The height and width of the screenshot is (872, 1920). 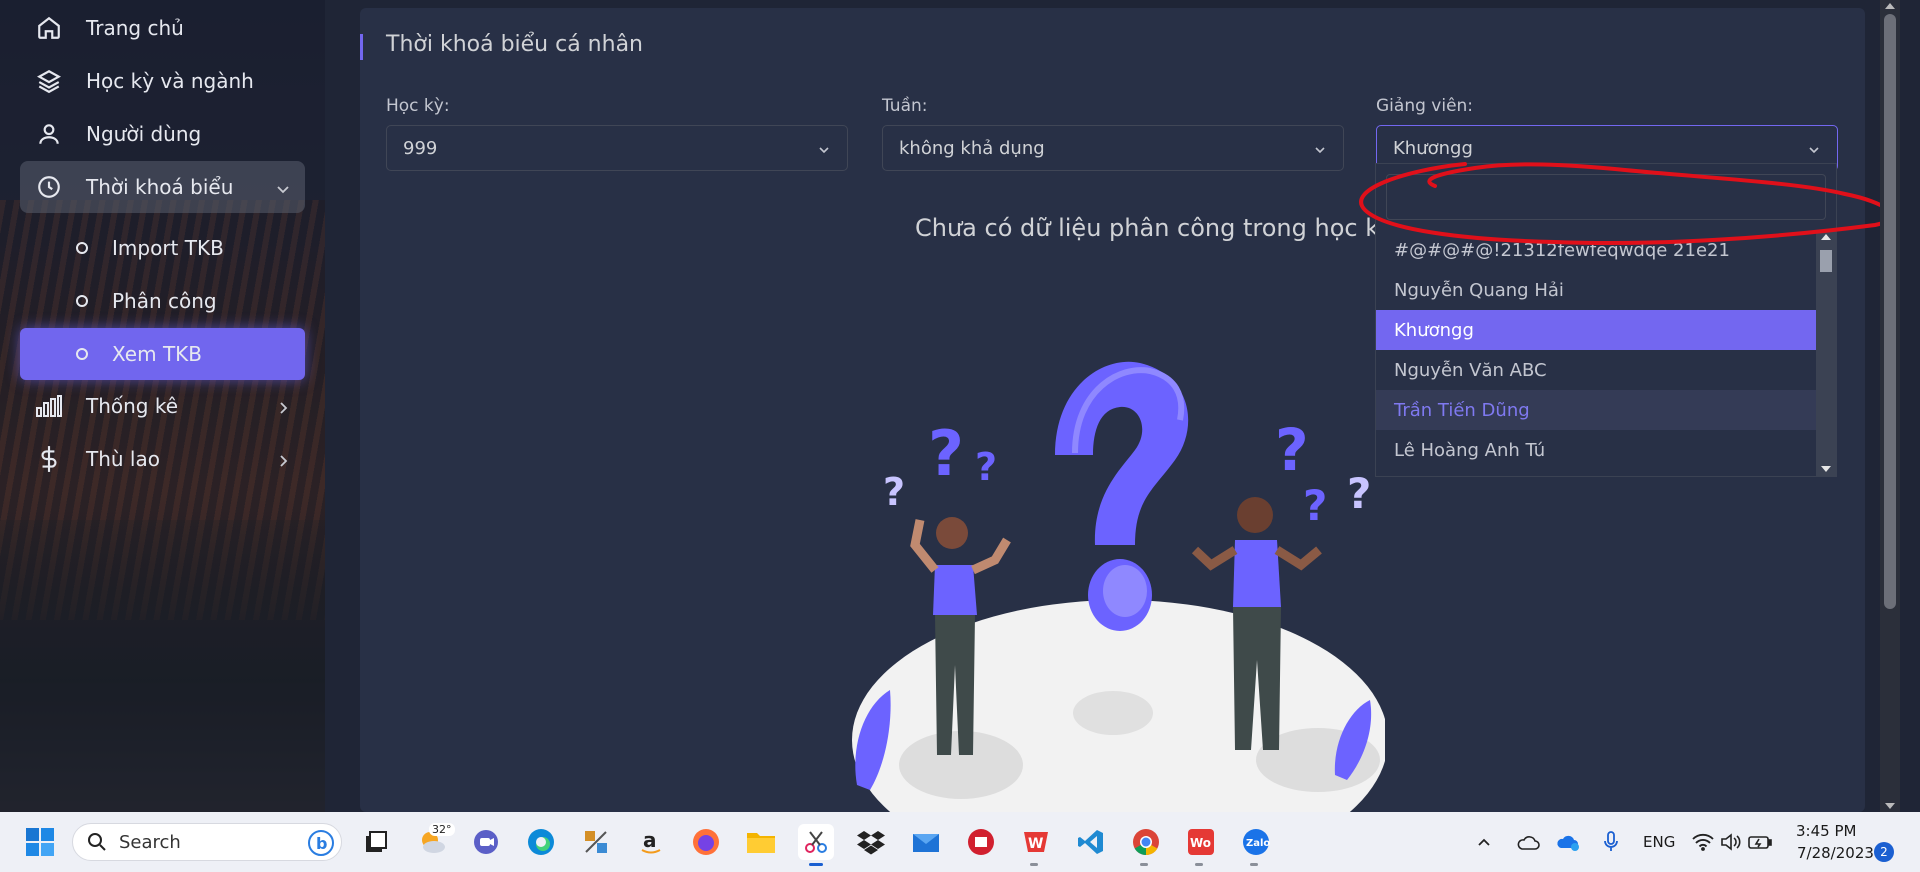 I want to click on sidebar-item-users: Người dùng, so click(x=162, y=134).